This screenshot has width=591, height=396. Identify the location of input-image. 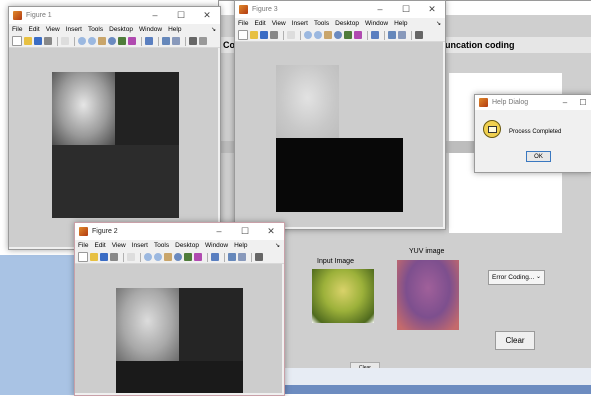
(343, 296).